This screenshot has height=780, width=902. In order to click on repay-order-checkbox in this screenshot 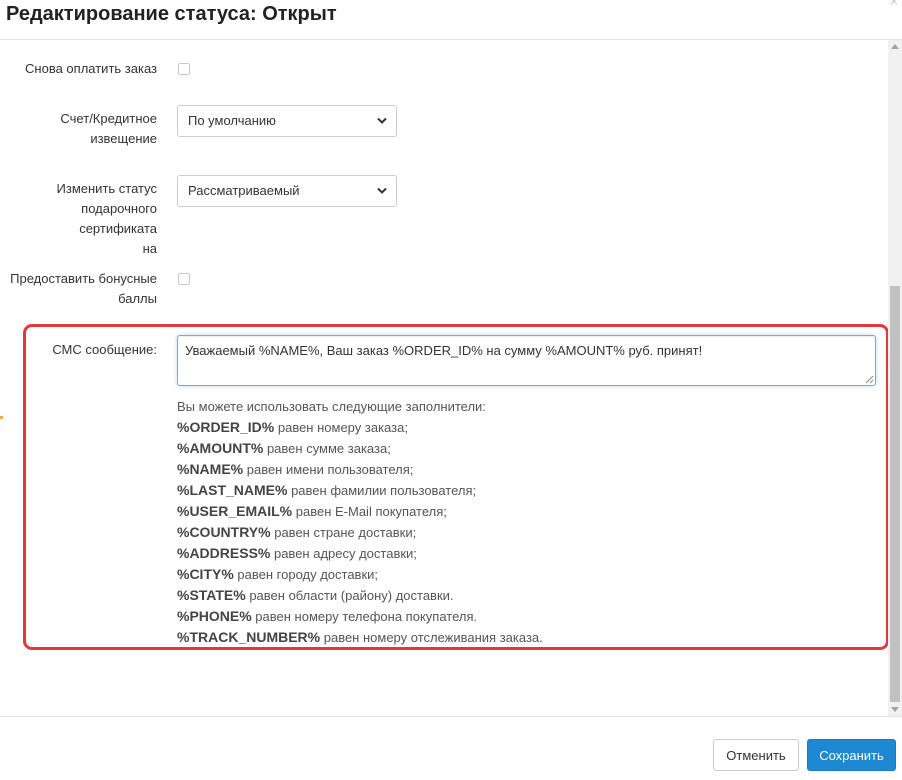, I will do `click(184, 69)`.